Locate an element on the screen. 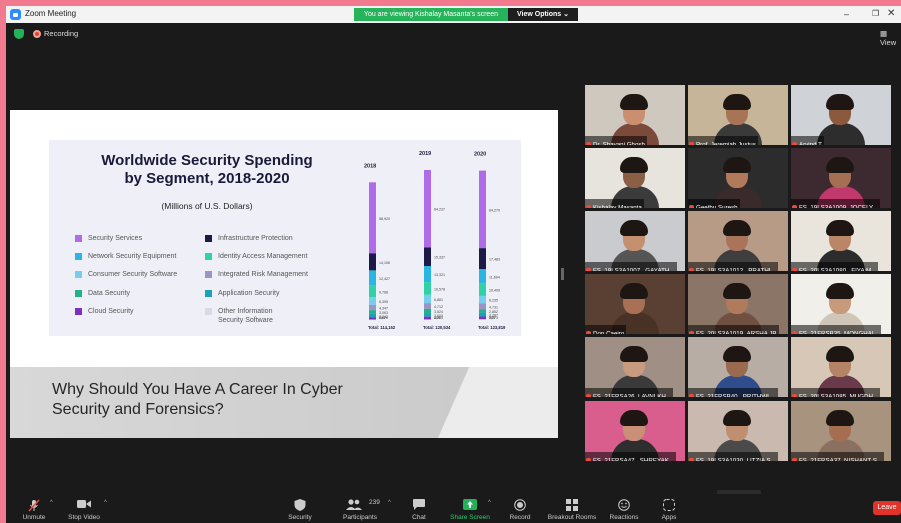  reactions-button: Reactions is located at coordinates (624, 508).